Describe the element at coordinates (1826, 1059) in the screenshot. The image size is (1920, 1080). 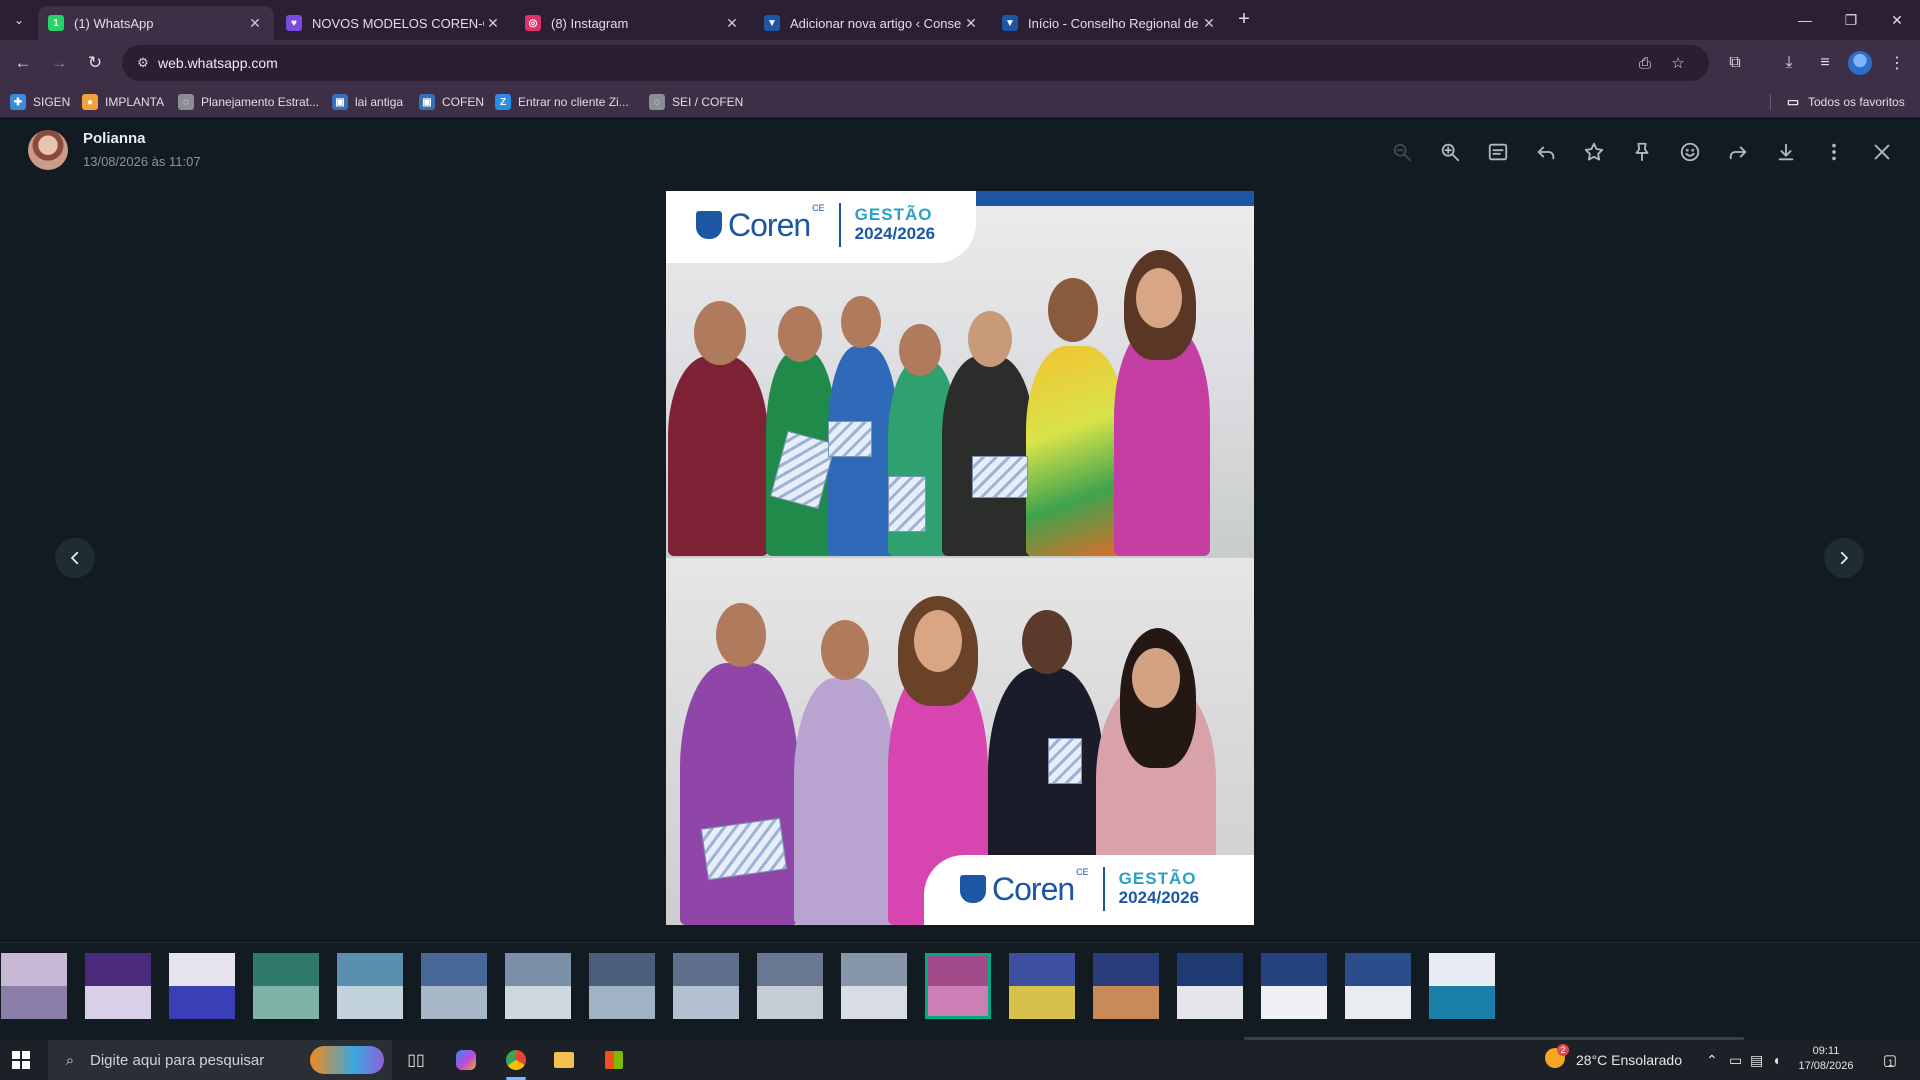
I see `system-clock: 09:11 17/08/2026` at that location.